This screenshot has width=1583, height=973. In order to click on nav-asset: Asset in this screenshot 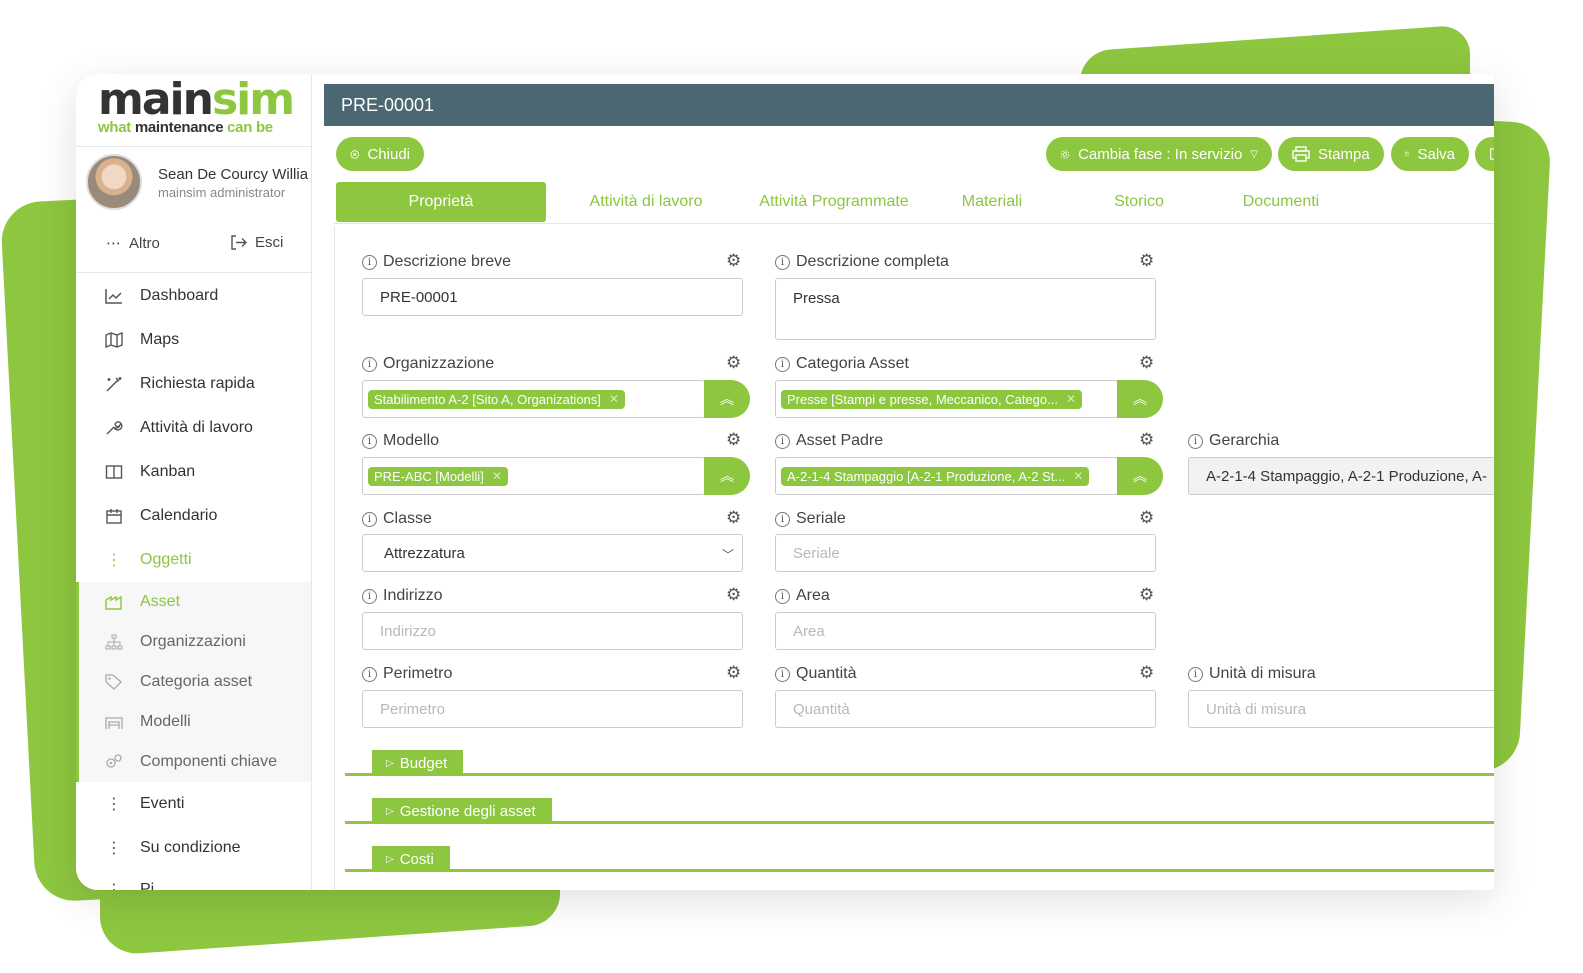, I will do `click(193, 602)`.